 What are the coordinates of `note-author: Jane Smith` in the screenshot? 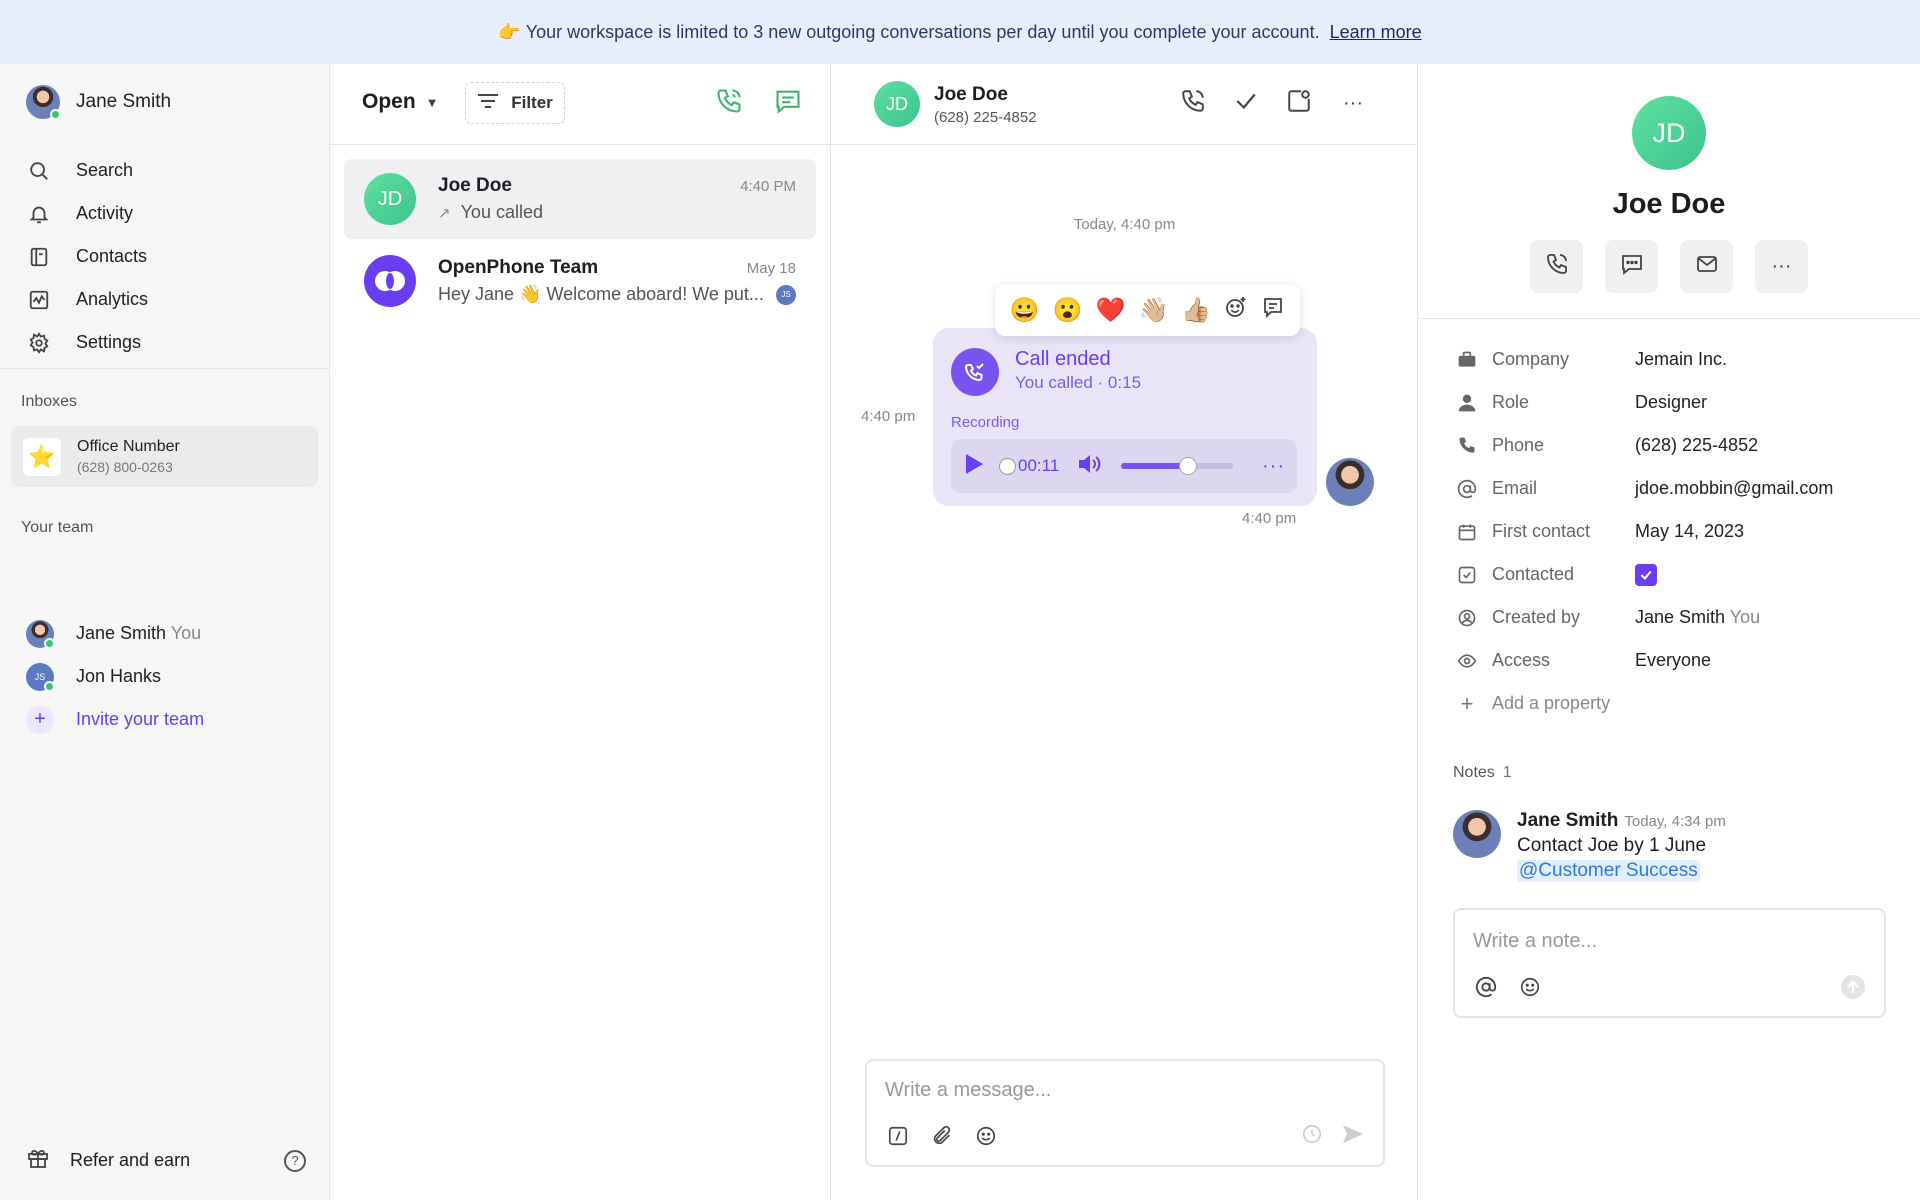 It's located at (1568, 820).